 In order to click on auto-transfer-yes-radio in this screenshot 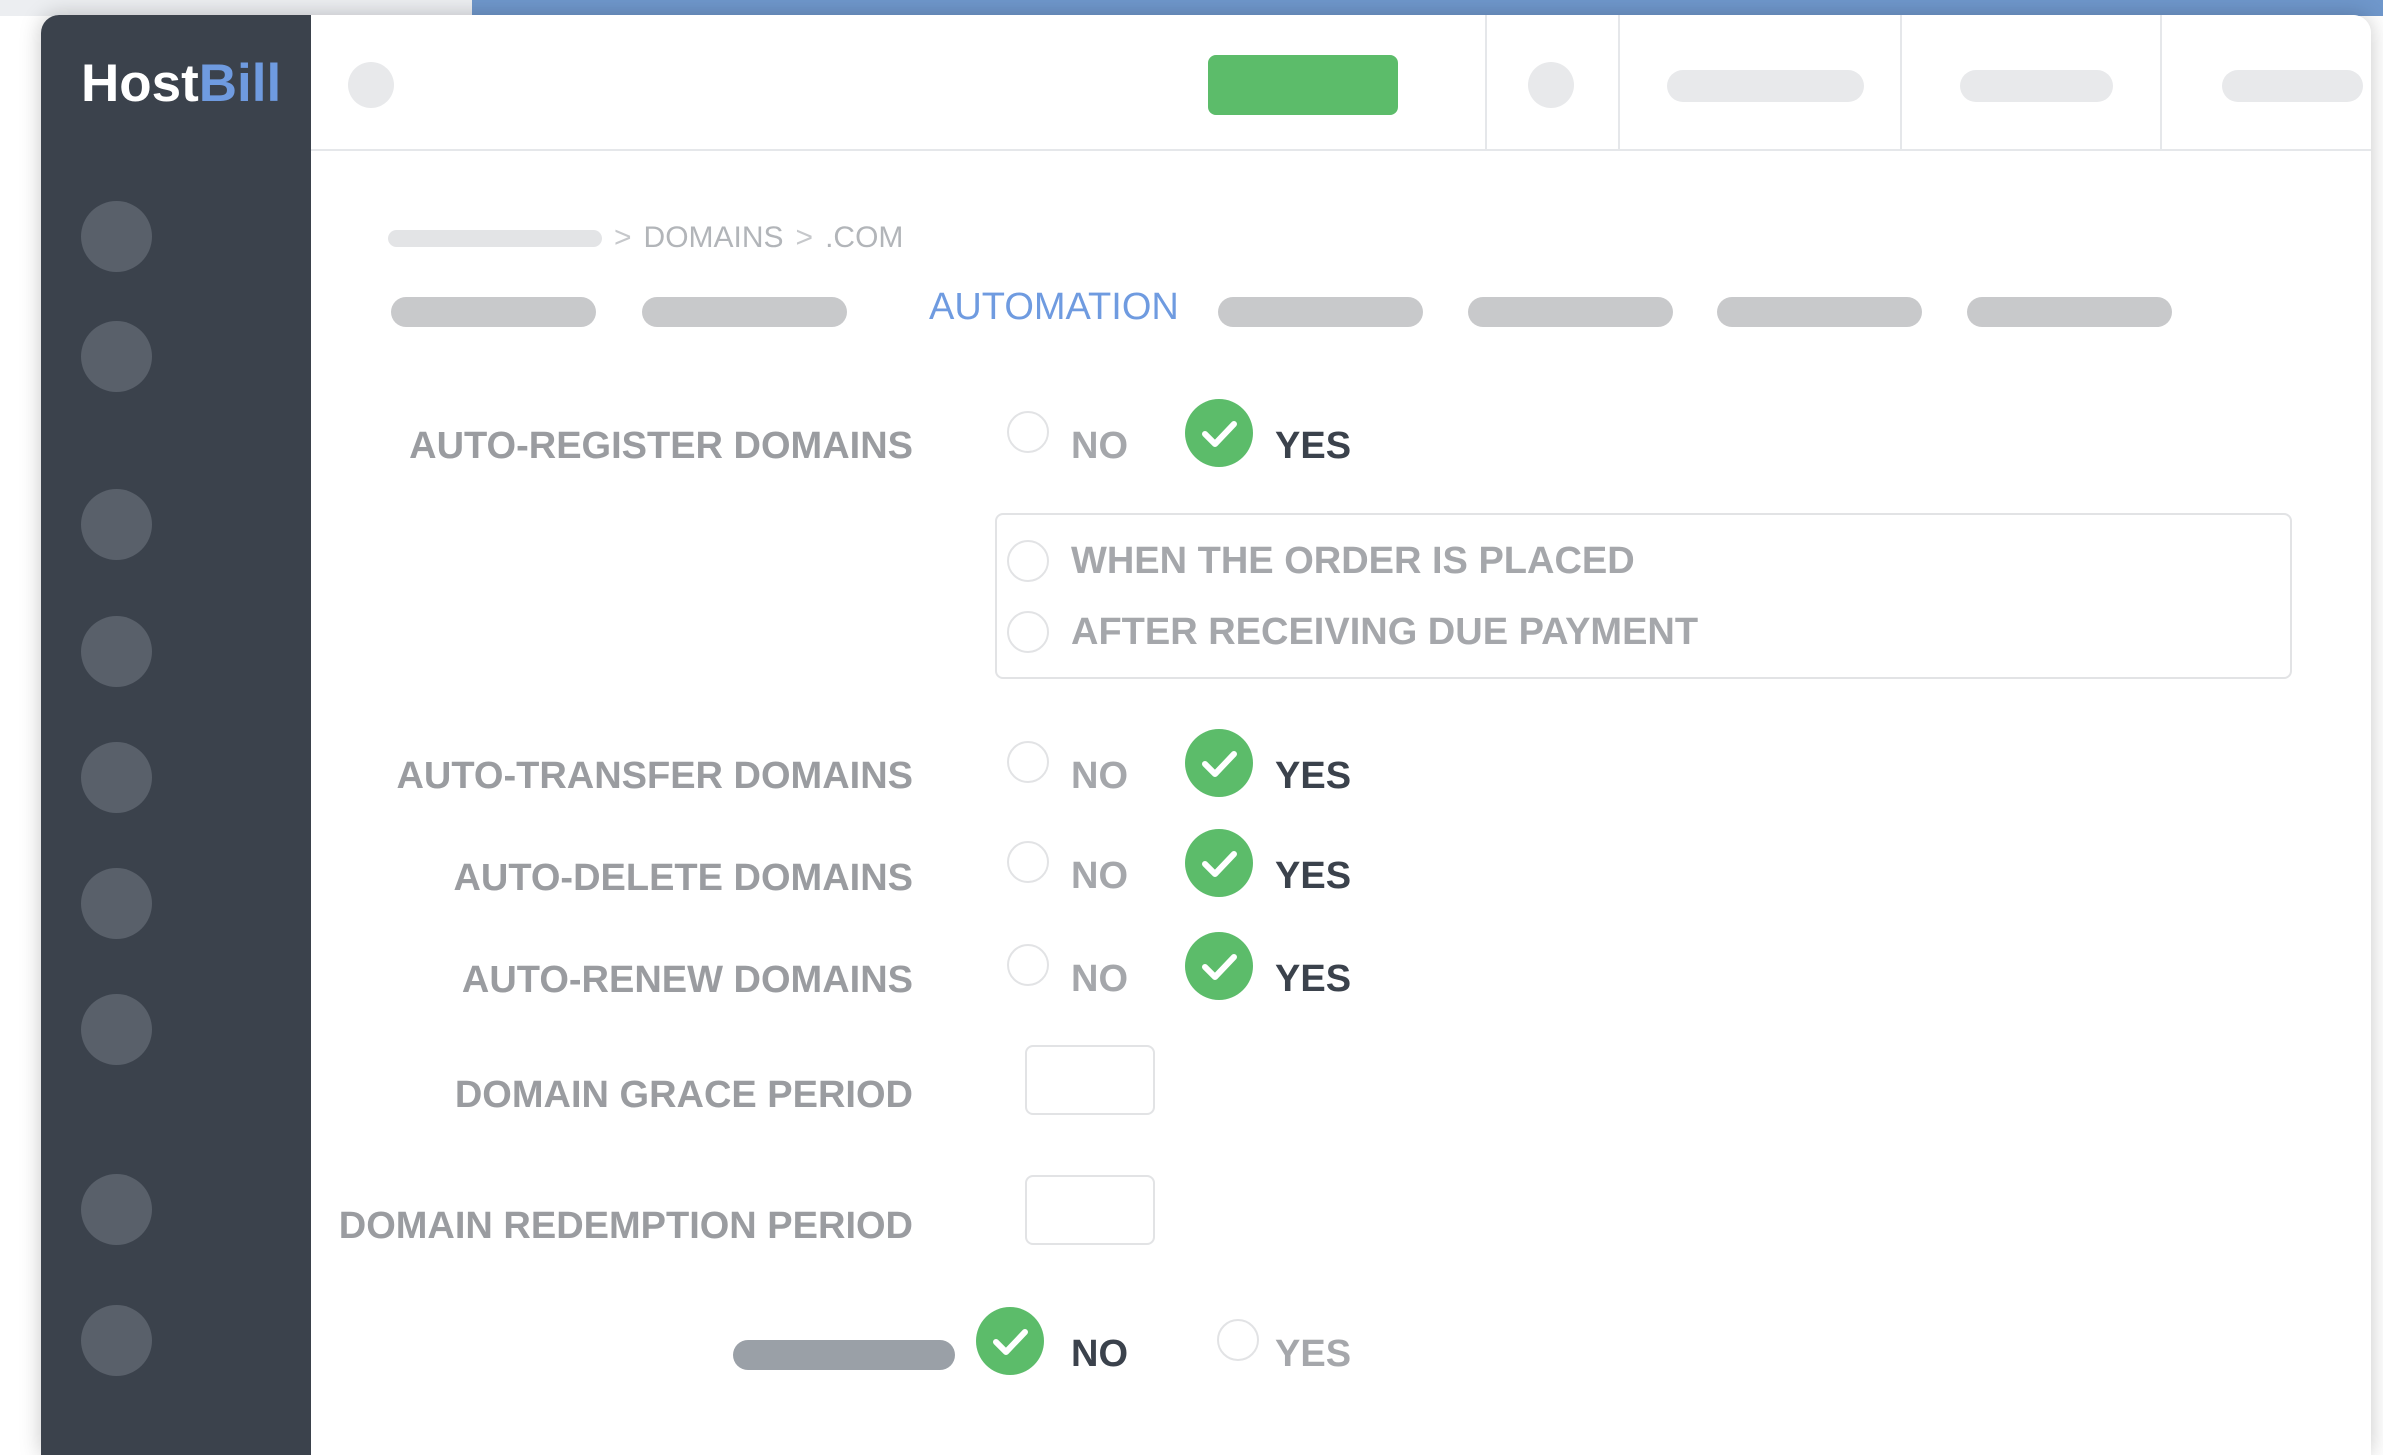, I will do `click(1219, 763)`.